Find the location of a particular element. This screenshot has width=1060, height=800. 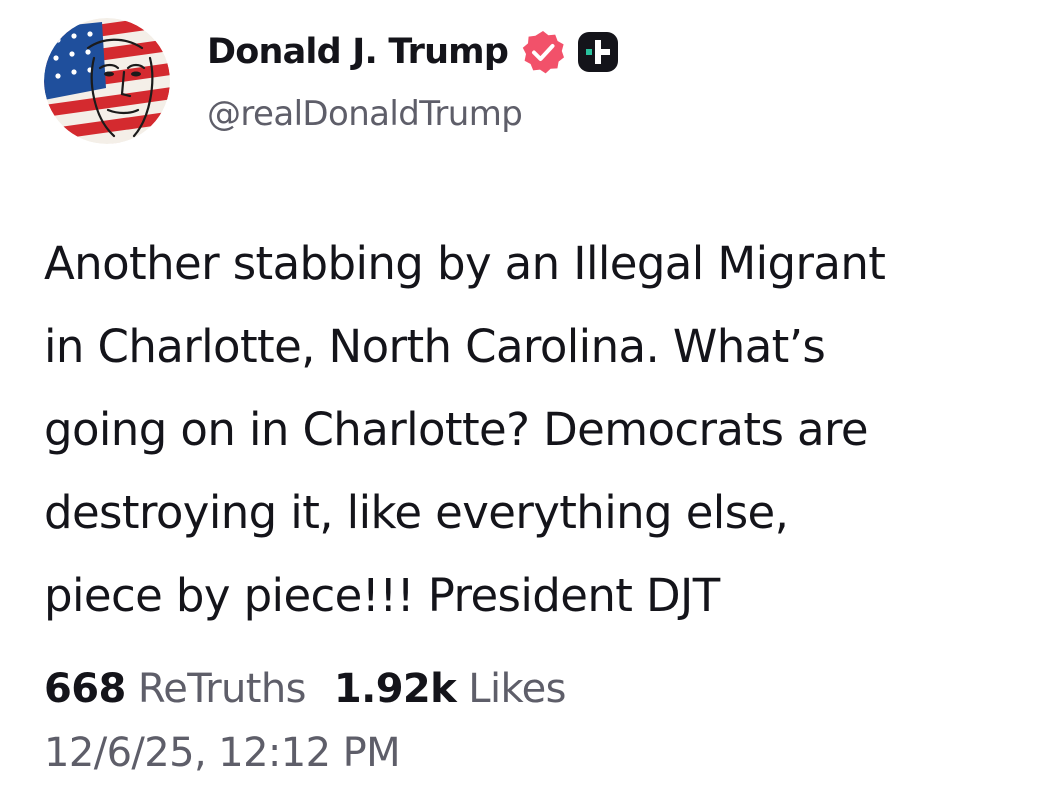

retruths-label: ReTruths is located at coordinates (222, 689).